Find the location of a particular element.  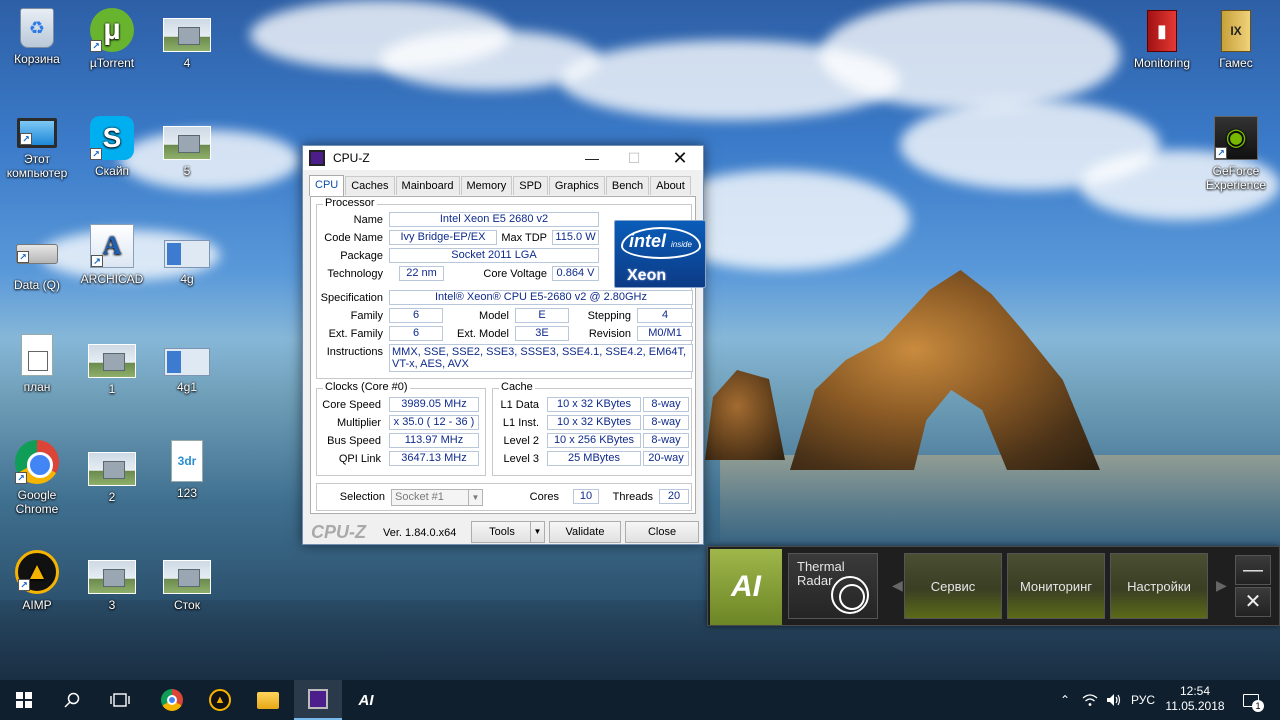

desktop-icon-1: 1 is located at coordinates (112, 370).